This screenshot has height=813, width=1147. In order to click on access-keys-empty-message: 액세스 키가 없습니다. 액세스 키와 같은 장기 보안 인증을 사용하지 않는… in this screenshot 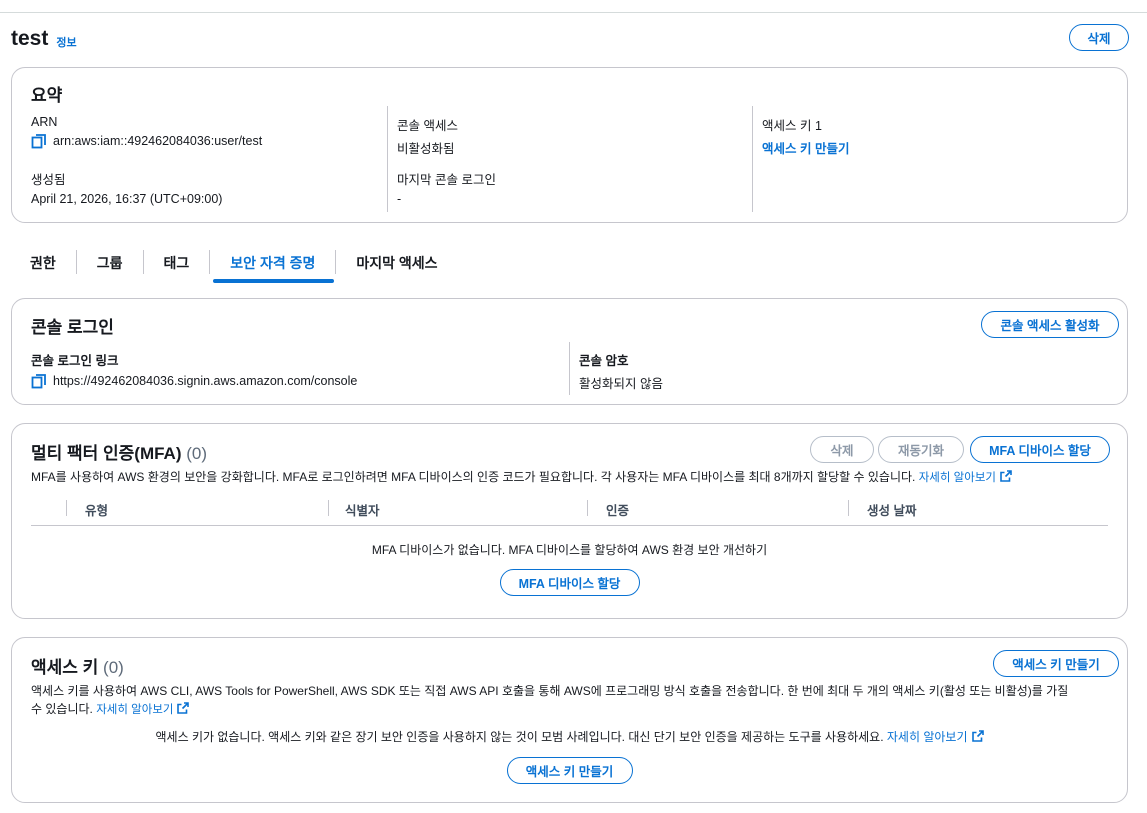, I will do `click(569, 736)`.